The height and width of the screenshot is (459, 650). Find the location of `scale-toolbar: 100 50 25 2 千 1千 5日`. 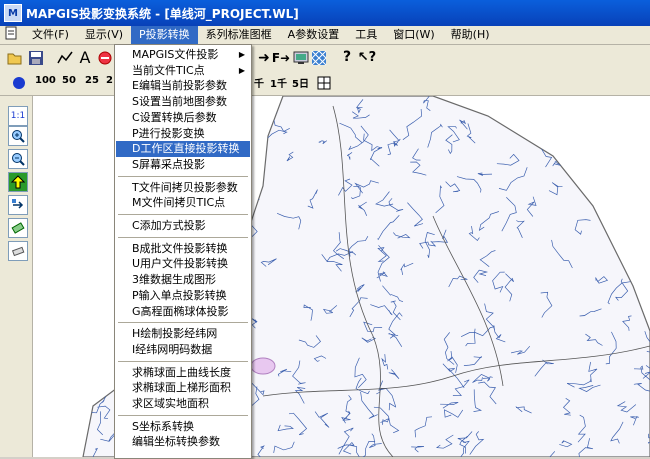

scale-toolbar: 100 50 25 2 千 1千 5日 is located at coordinates (325, 83).